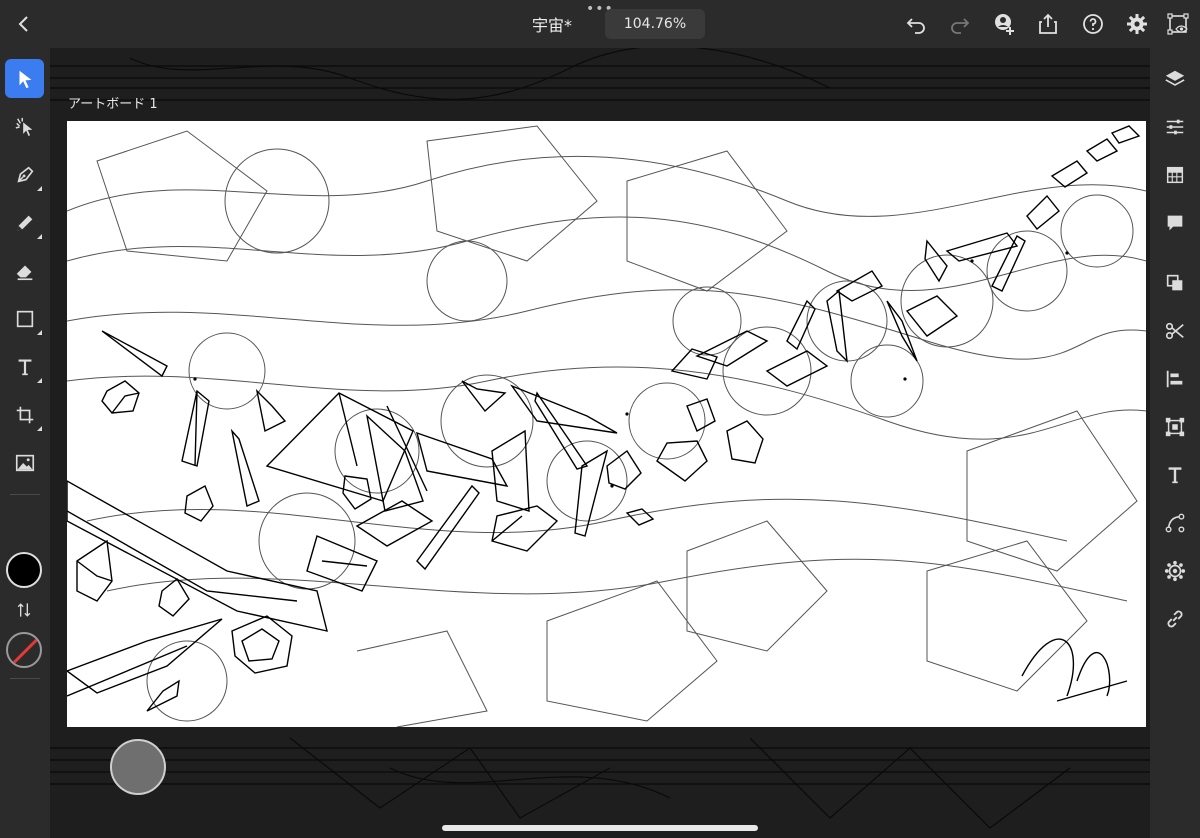 The image size is (1200, 838). I want to click on swap-colors-icon, so click(24, 610).